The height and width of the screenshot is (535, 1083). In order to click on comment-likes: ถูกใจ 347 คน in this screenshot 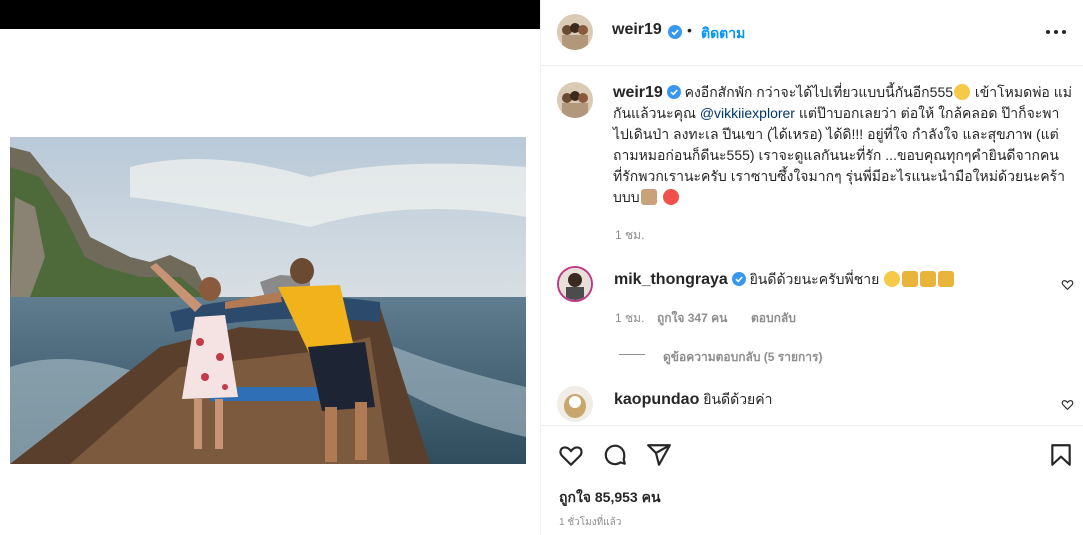, I will do `click(692, 318)`.